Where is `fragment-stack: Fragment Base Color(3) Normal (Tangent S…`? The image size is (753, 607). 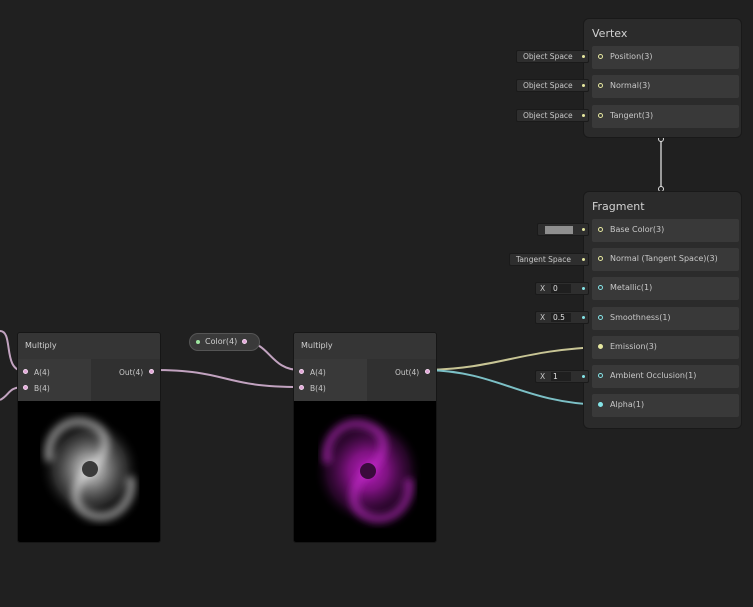
fragment-stack: Fragment Base Color(3) Normal (Tangent S… is located at coordinates (662, 310).